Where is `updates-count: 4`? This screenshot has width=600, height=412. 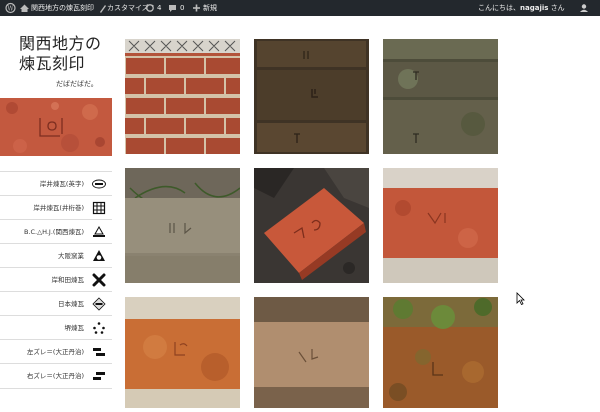 updates-count: 4 is located at coordinates (159, 8).